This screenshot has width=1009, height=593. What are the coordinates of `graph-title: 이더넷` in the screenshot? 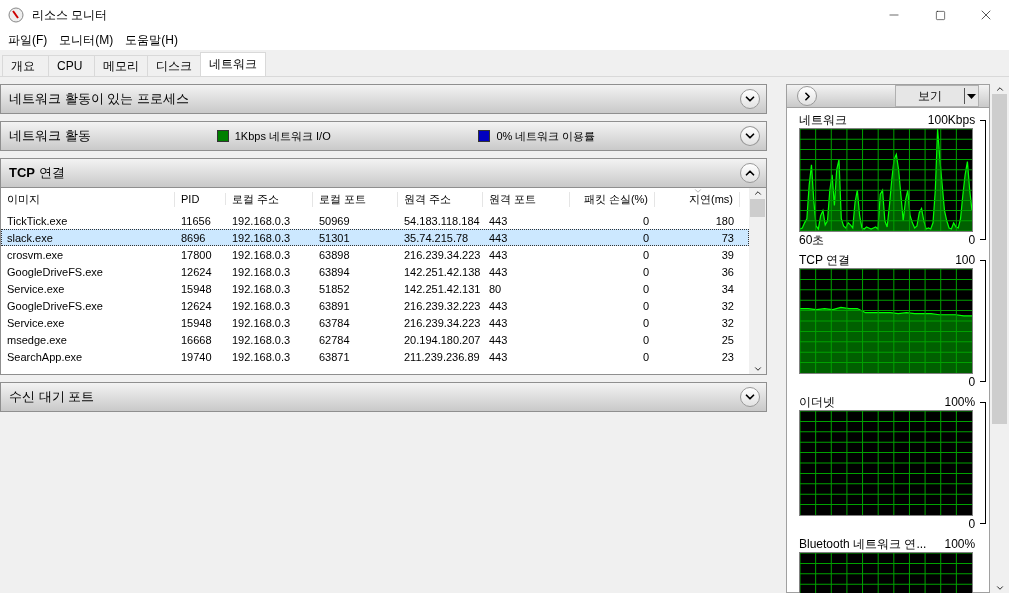 It's located at (817, 402).